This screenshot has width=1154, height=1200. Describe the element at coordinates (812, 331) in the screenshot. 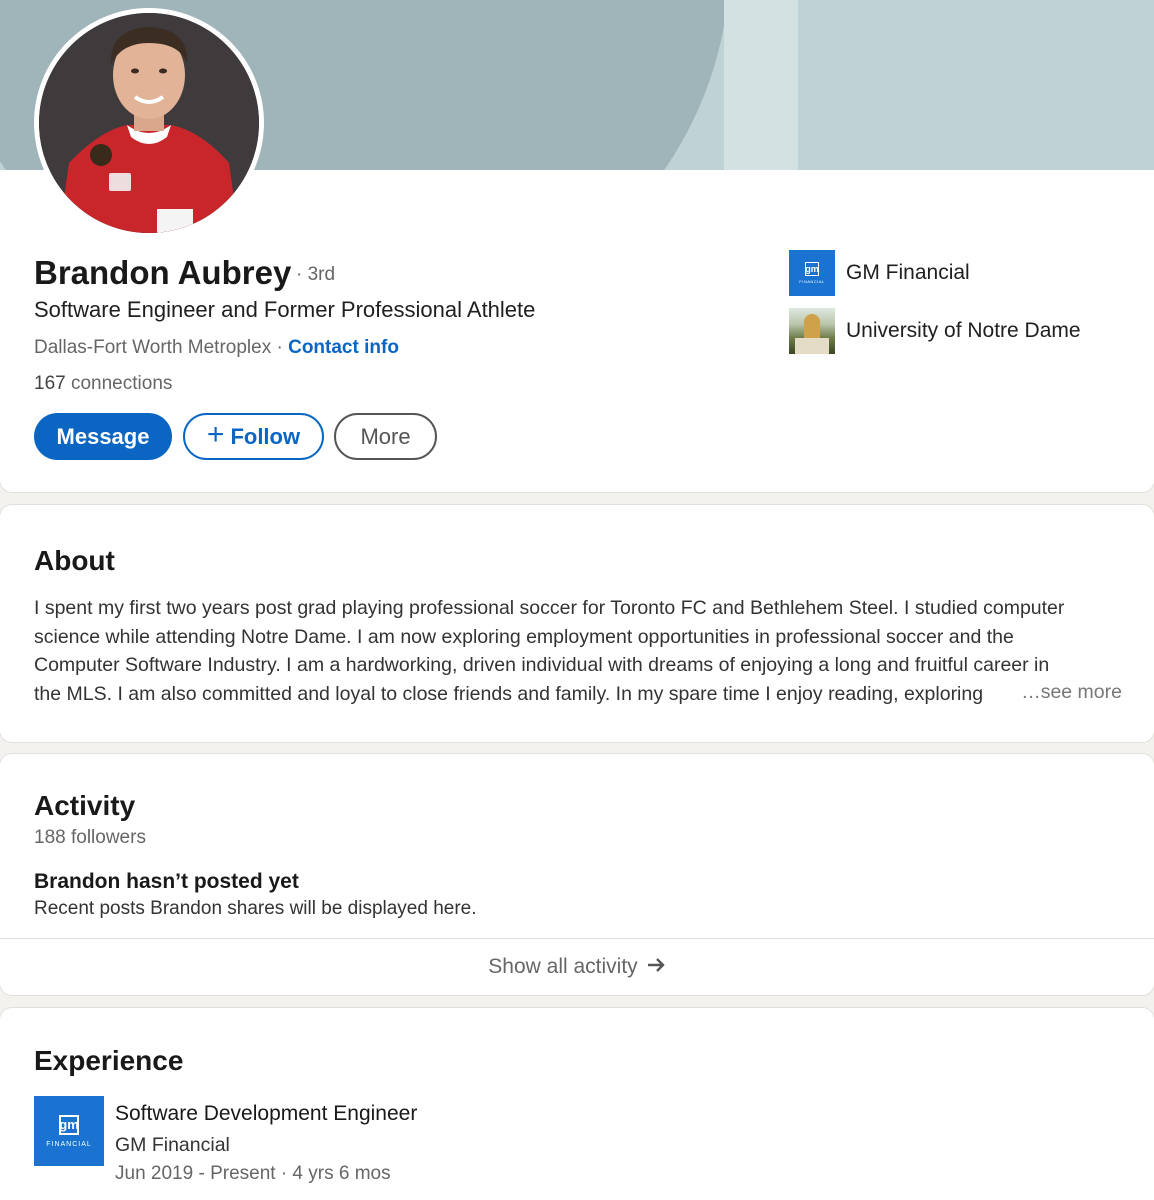

I see `notre-dame-logo` at that location.